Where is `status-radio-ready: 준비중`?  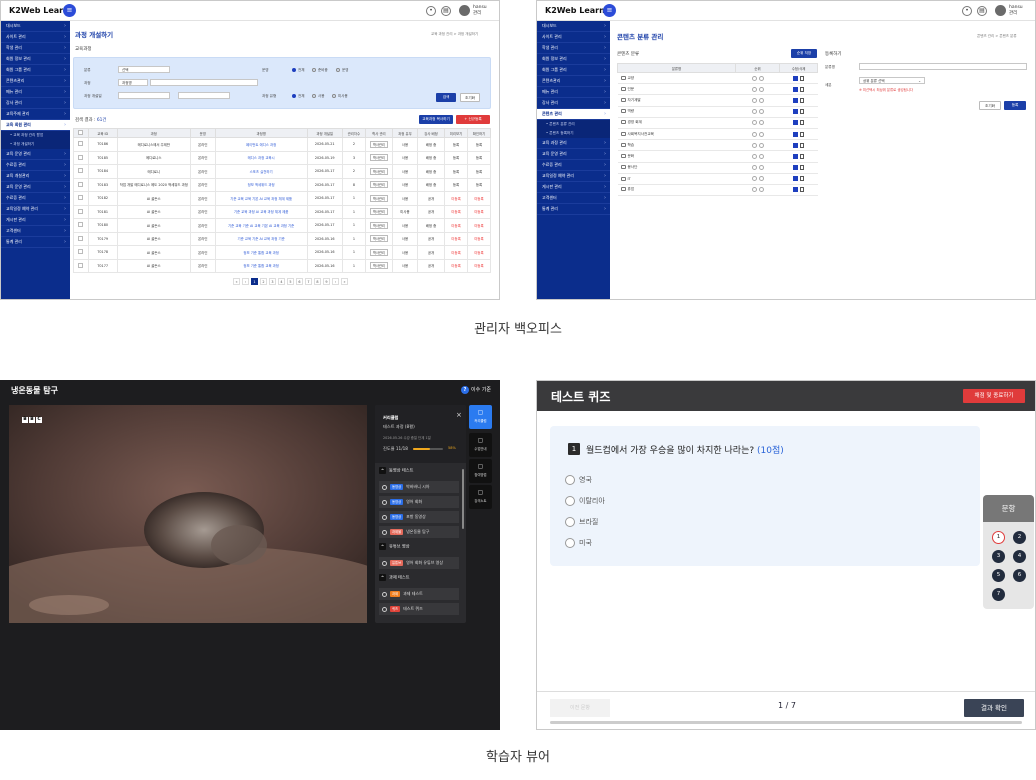
status-radio-ready: 준비중 is located at coordinates (320, 70).